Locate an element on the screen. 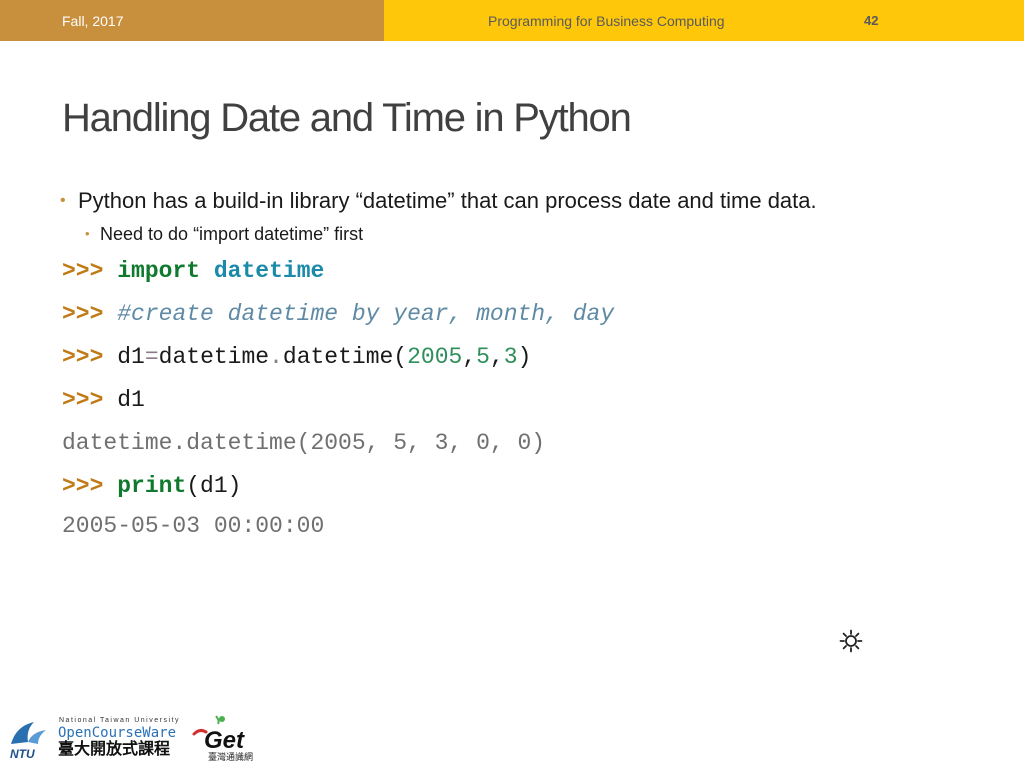 This screenshot has width=1024, height=768. ocw-title: OpenCourseWare is located at coordinates (117, 733).